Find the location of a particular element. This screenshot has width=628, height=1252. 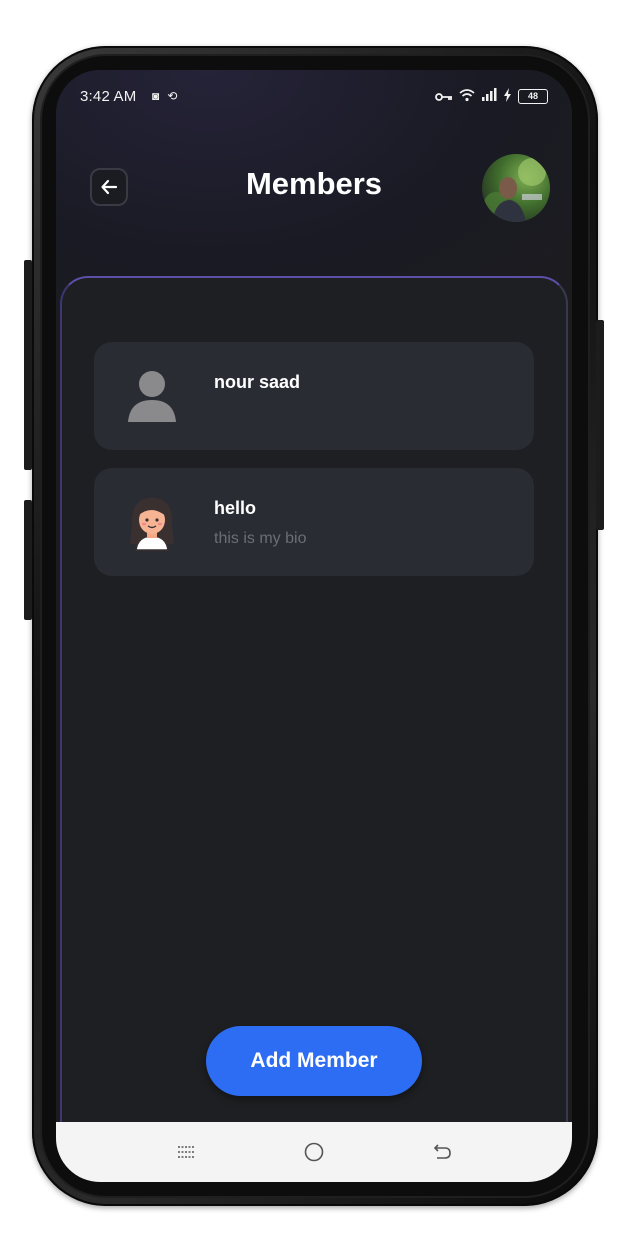

signal-icon is located at coordinates (489, 96).